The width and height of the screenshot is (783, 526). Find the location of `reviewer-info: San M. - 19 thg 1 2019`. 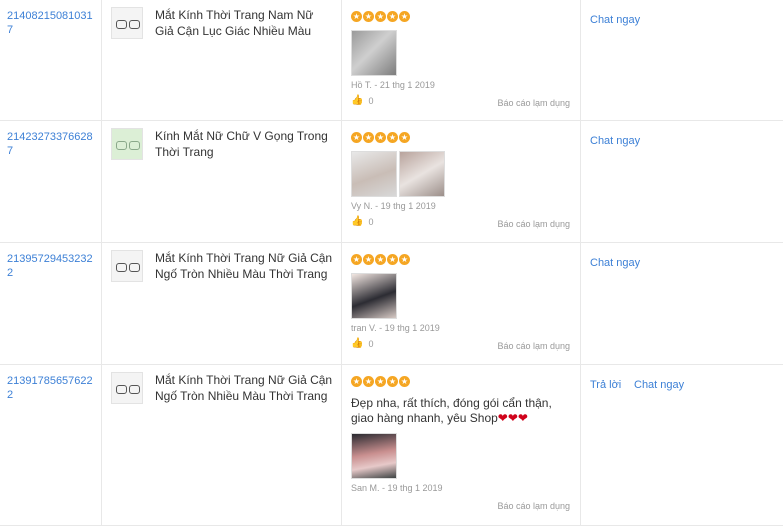

reviewer-info: San M. - 19 thg 1 2019 is located at coordinates (397, 488).